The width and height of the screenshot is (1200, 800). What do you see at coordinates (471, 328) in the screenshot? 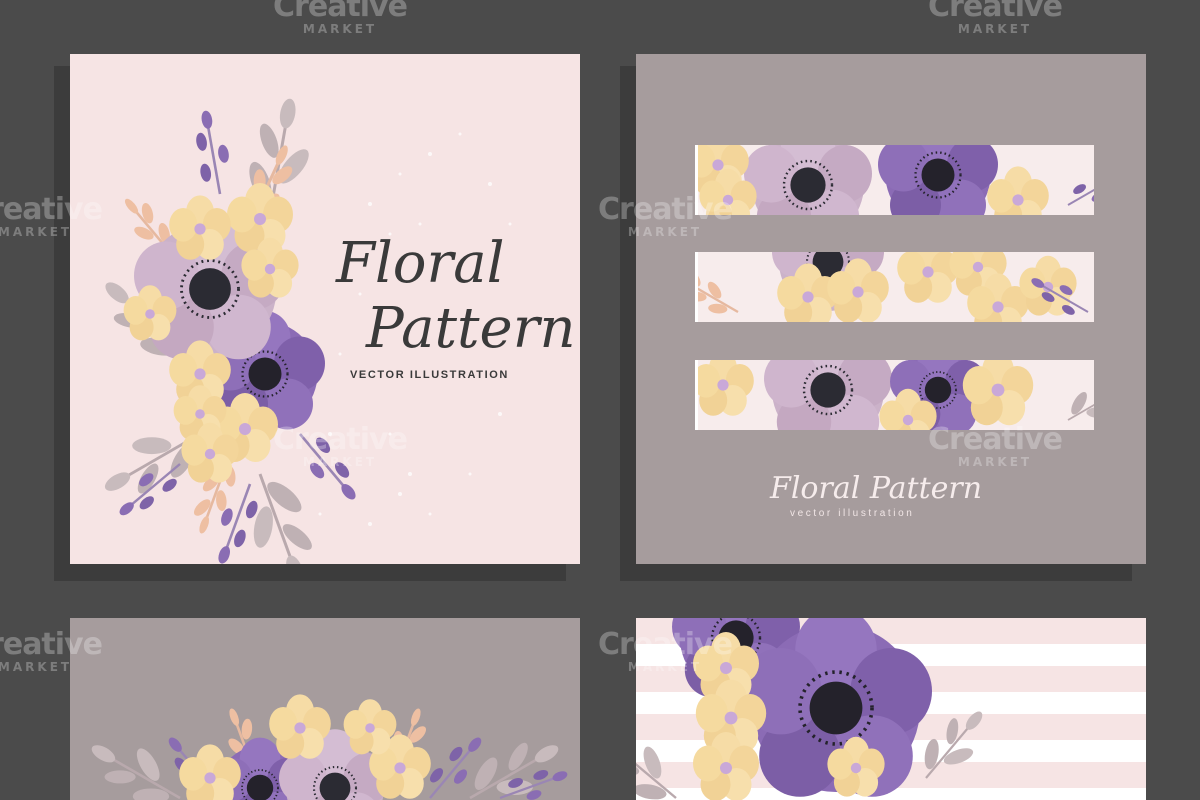
I see `card1-title-line2: Pattern` at bounding box center [471, 328].